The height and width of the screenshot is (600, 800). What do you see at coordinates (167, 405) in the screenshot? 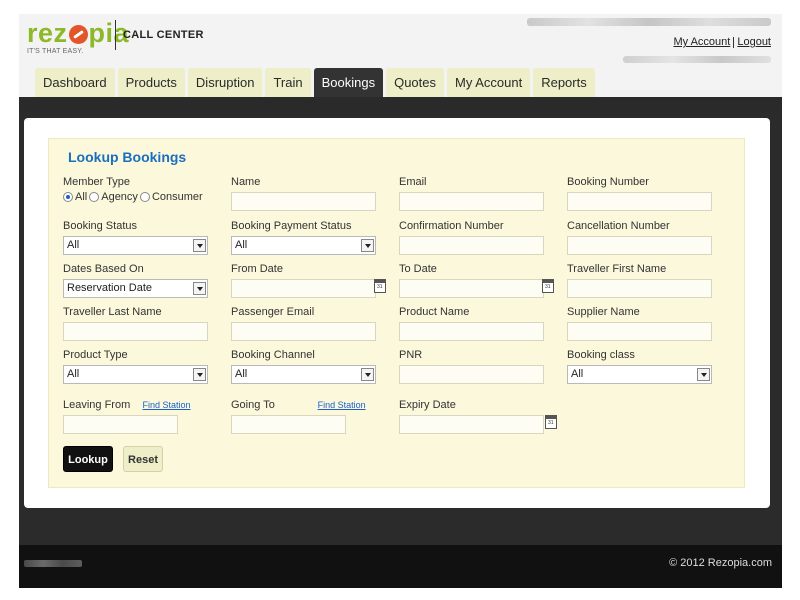
I see `leaving-from-find-station-link: Find Station` at bounding box center [167, 405].